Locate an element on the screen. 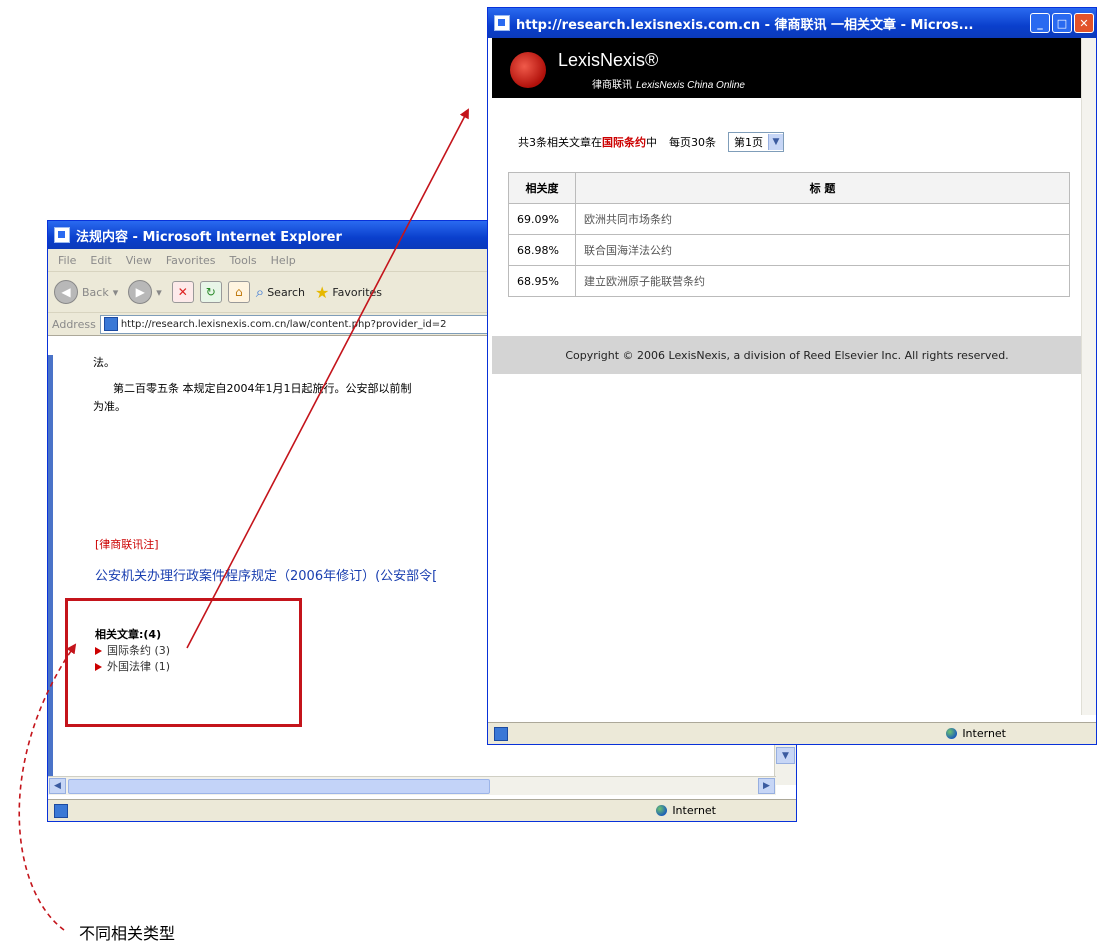 Image resolution: width=1097 pixels, height=944 pixels. relevance-cell: 68.95% is located at coordinates (542, 281).